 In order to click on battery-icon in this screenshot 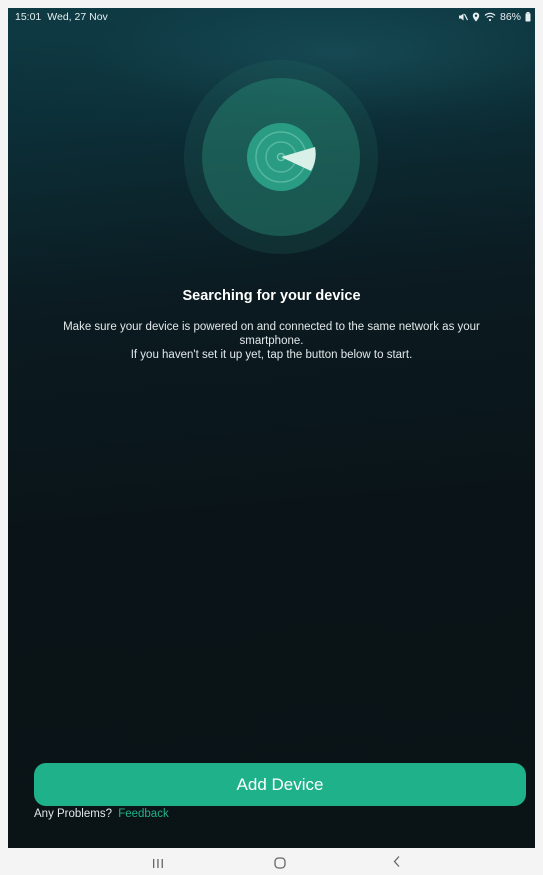, I will do `click(528, 17)`.